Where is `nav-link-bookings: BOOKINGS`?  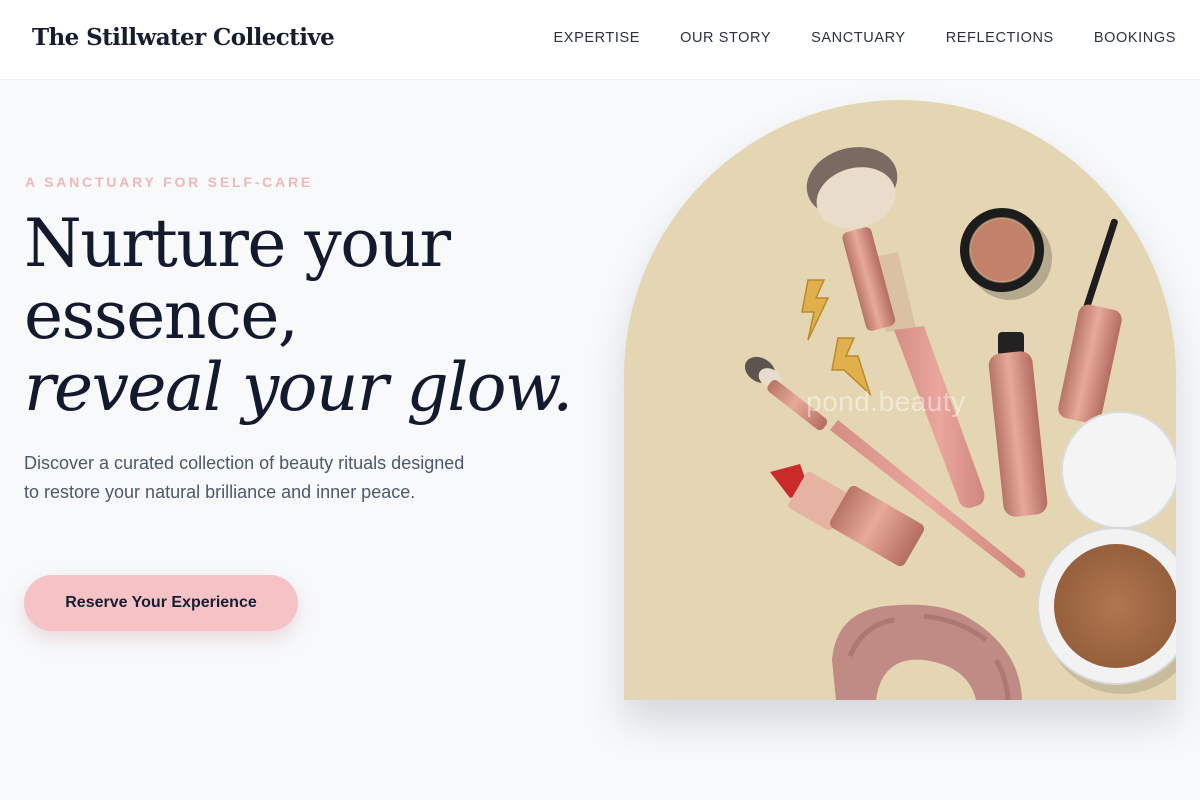 nav-link-bookings: BOOKINGS is located at coordinates (1135, 38).